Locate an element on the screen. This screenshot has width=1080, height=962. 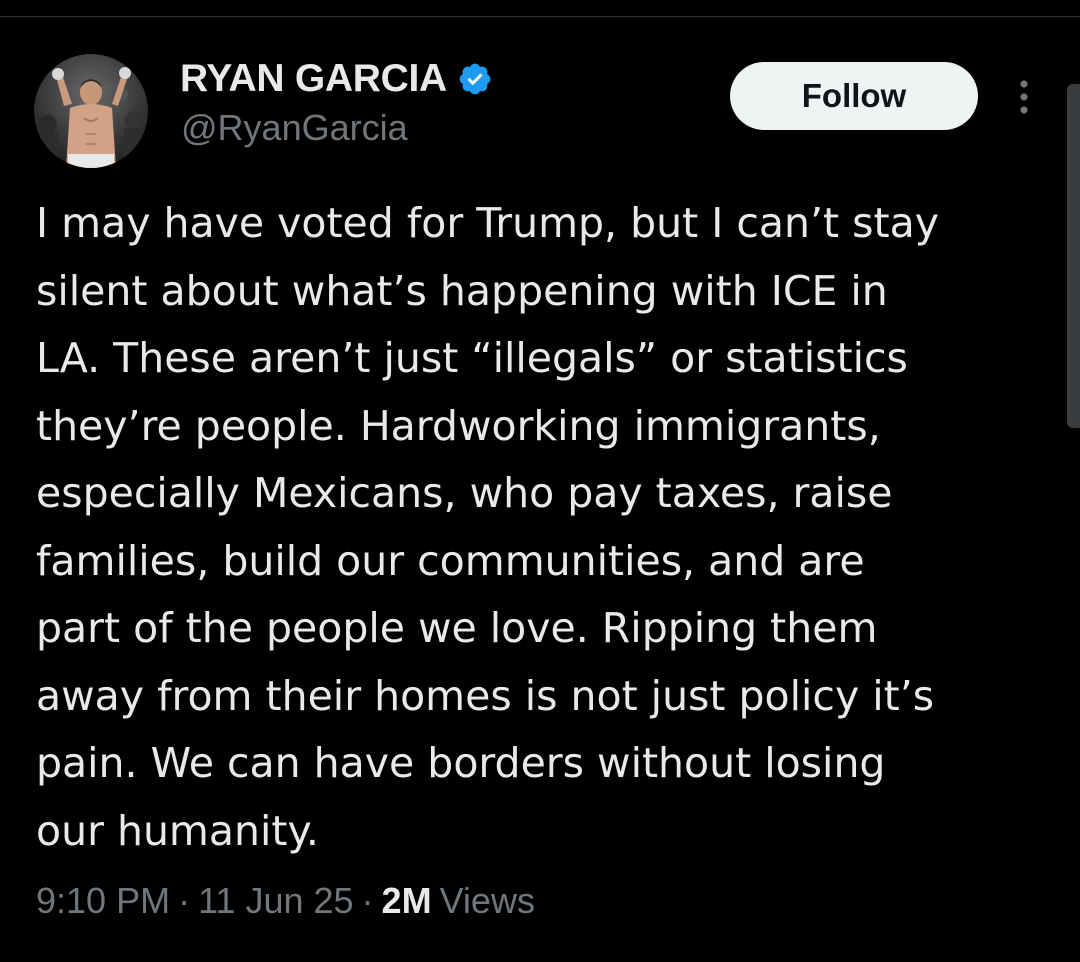
follow-button: Follow is located at coordinates (854, 96).